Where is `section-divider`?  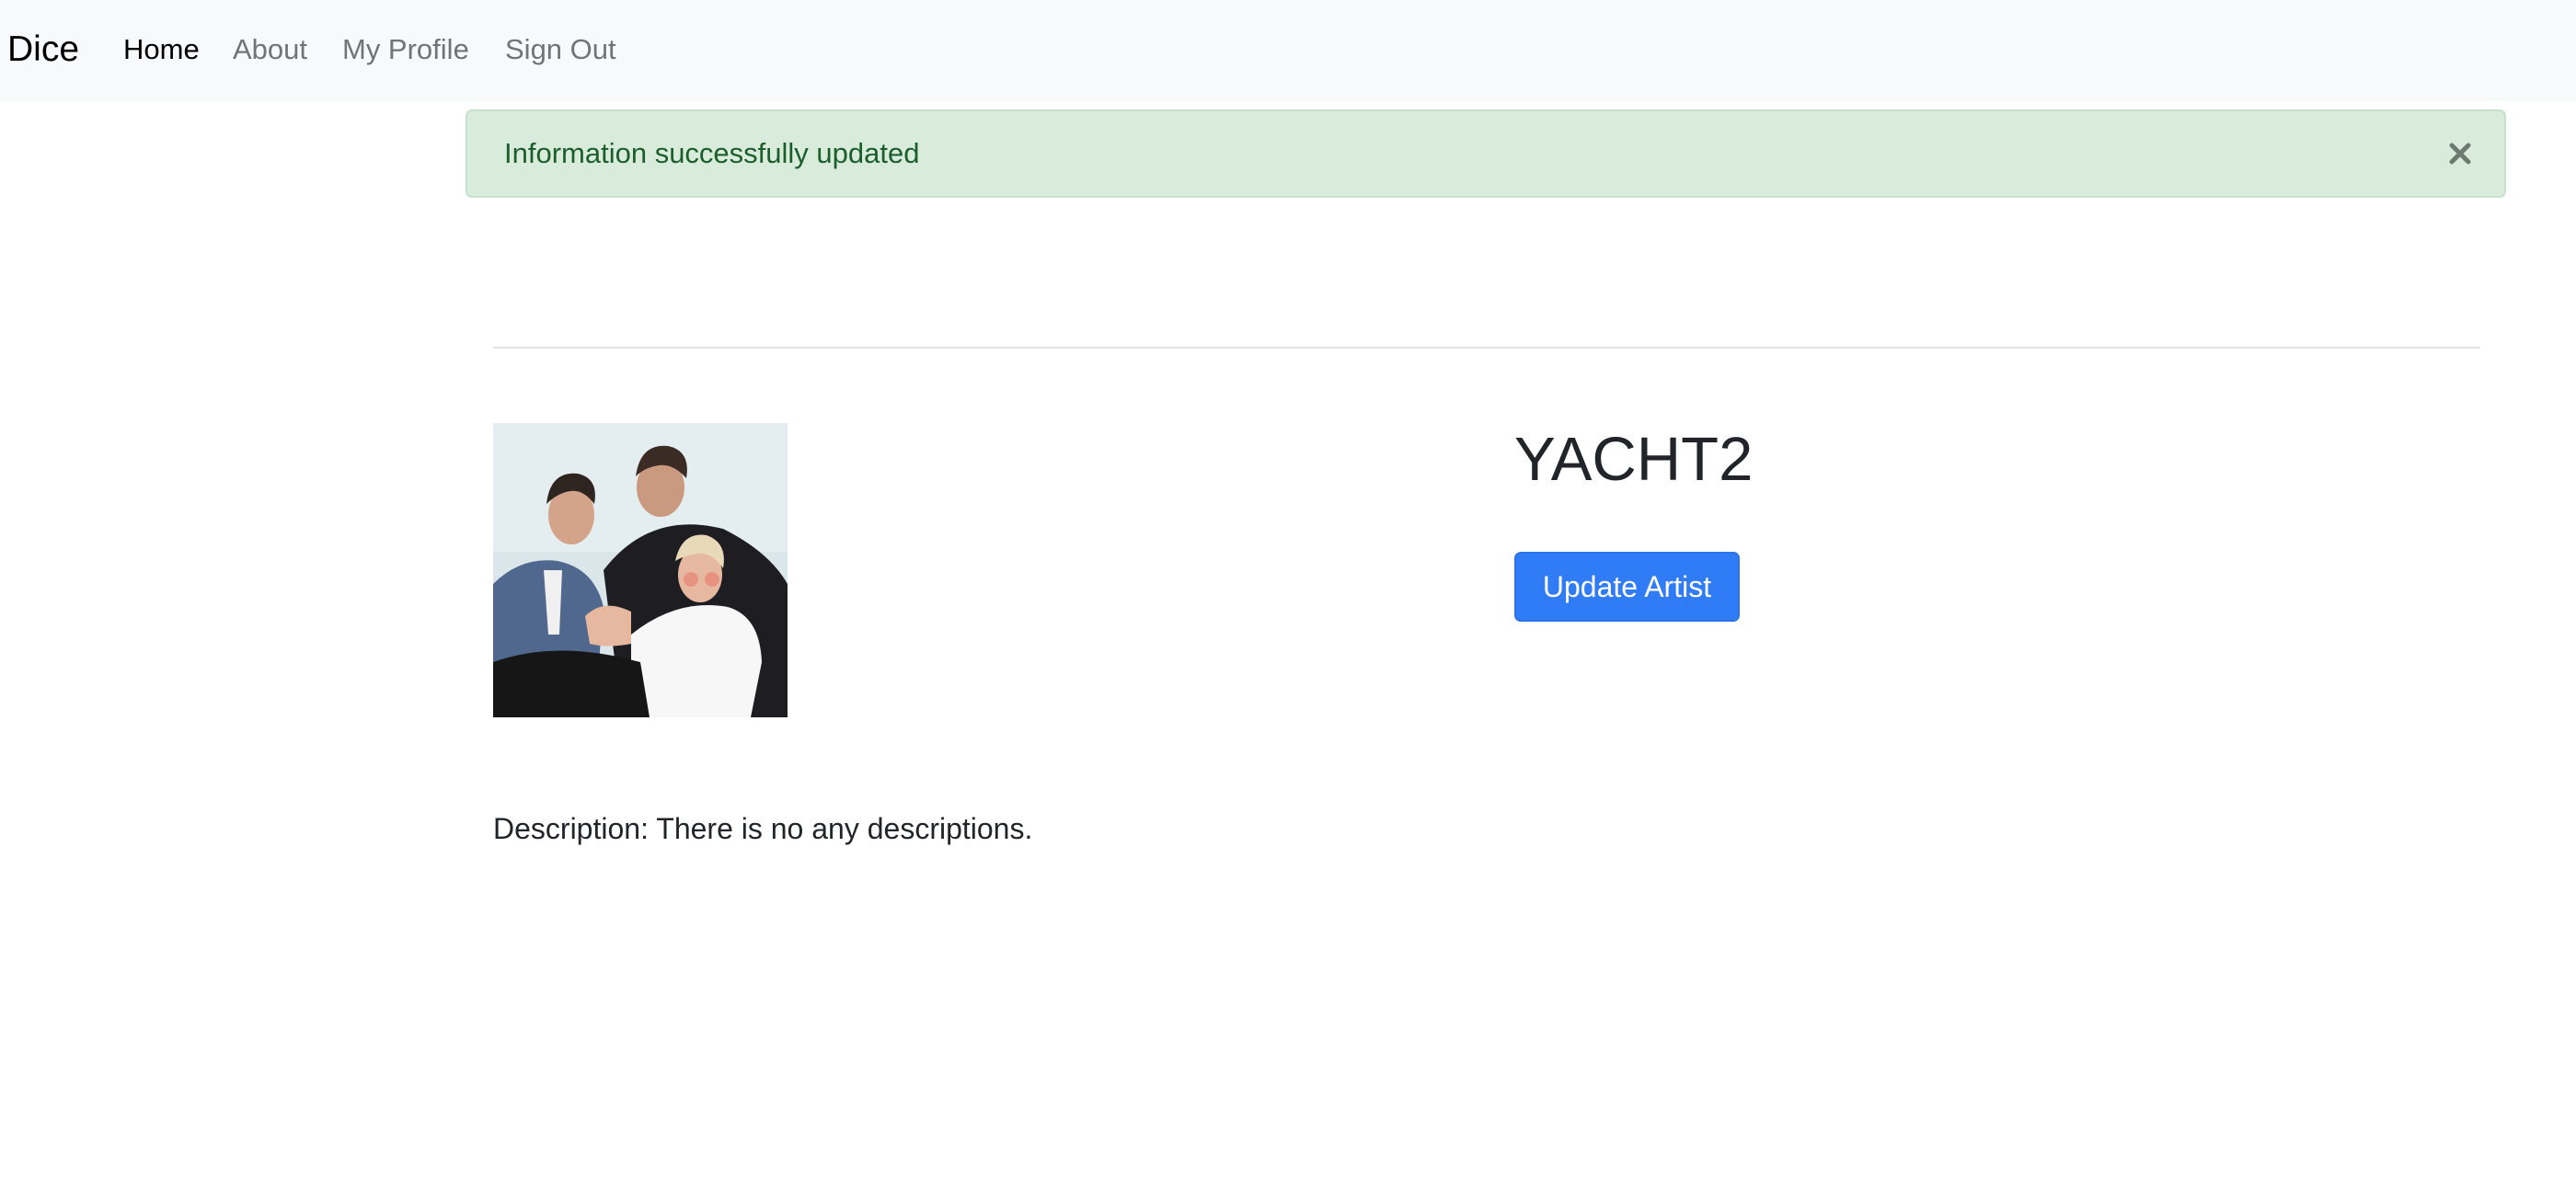 section-divider is located at coordinates (1486, 348).